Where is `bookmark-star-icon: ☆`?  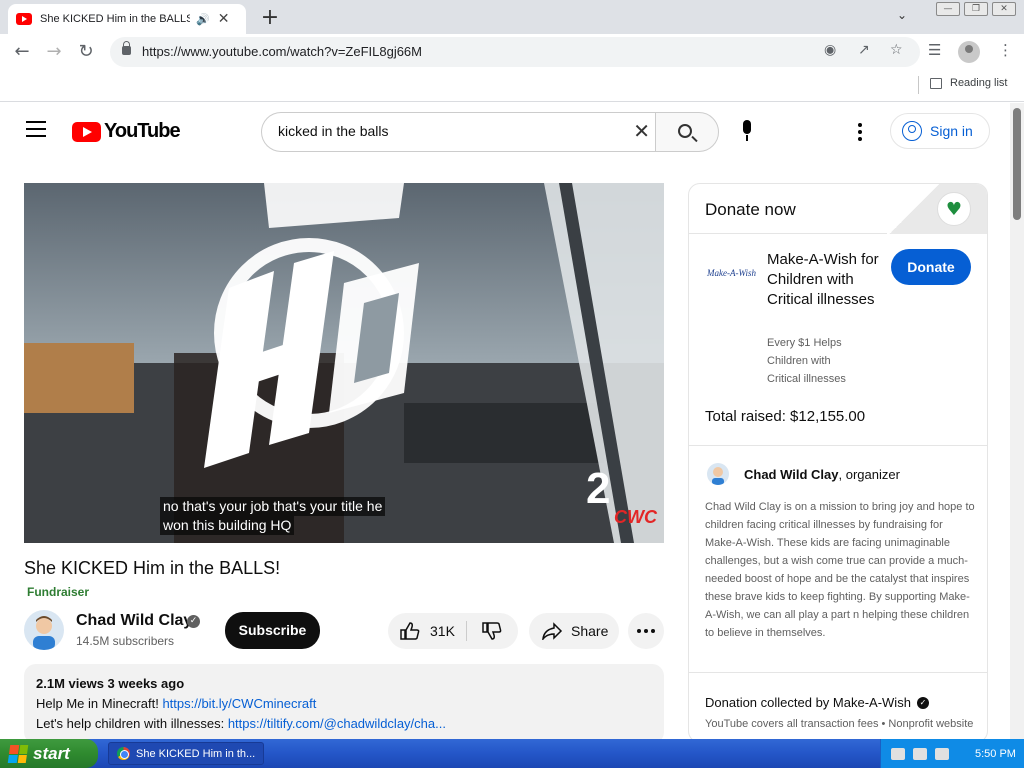 bookmark-star-icon: ☆ is located at coordinates (896, 50).